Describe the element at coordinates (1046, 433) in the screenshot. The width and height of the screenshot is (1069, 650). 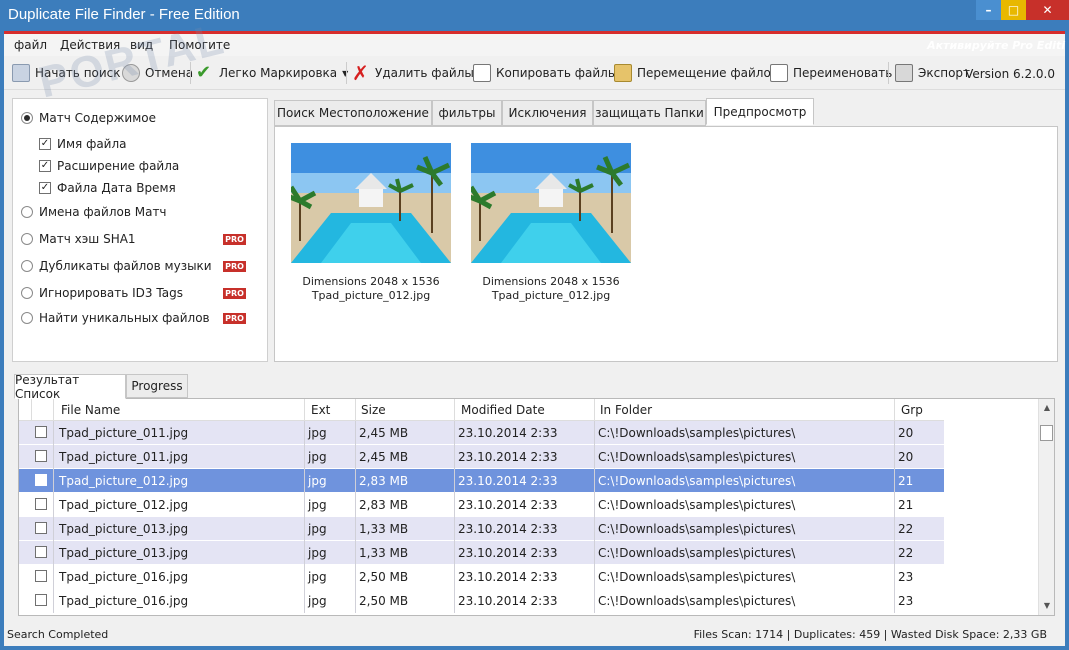
I see `scroll-thumb` at that location.